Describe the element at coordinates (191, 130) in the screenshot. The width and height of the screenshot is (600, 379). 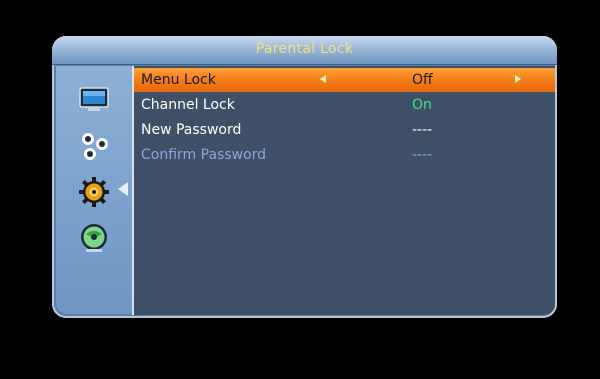
I see `row-label: New Password` at that location.